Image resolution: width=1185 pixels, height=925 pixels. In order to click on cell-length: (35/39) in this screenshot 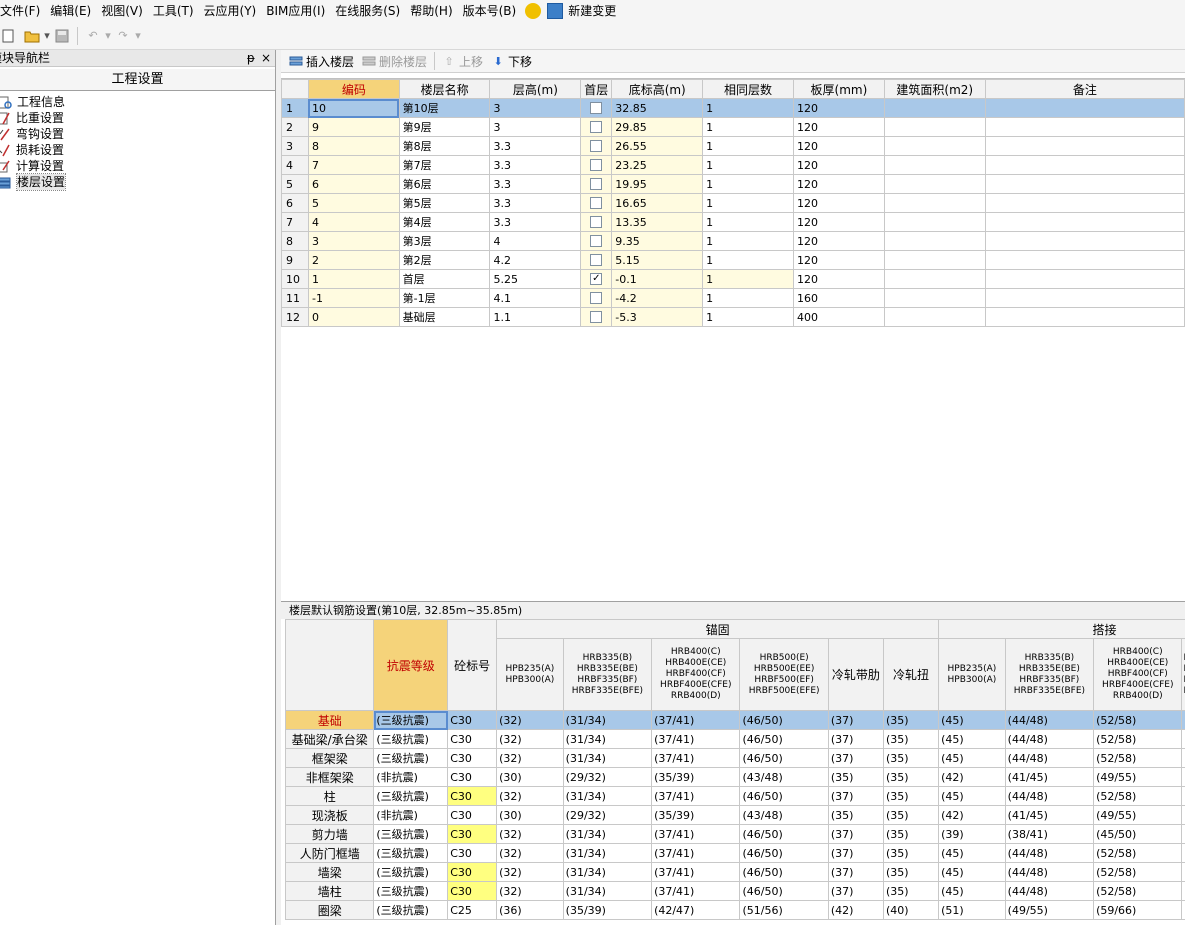, I will do `click(696, 777)`.